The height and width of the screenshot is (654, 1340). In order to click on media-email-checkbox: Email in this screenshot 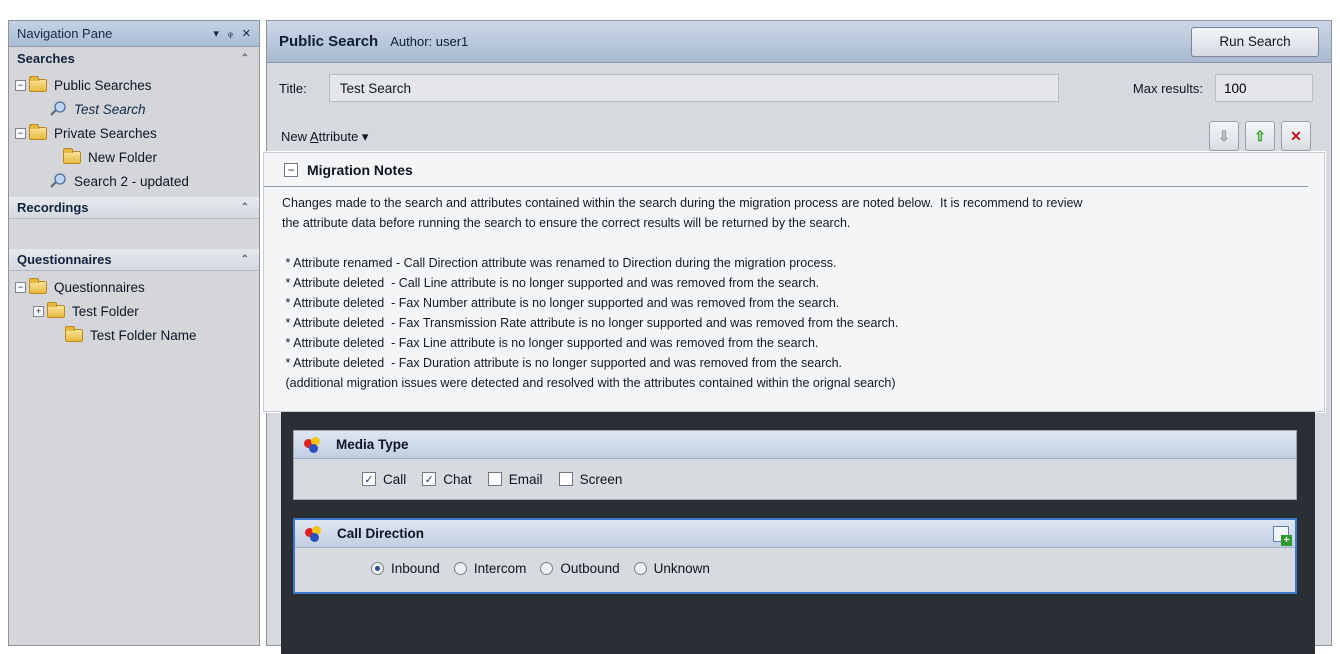, I will do `click(515, 479)`.